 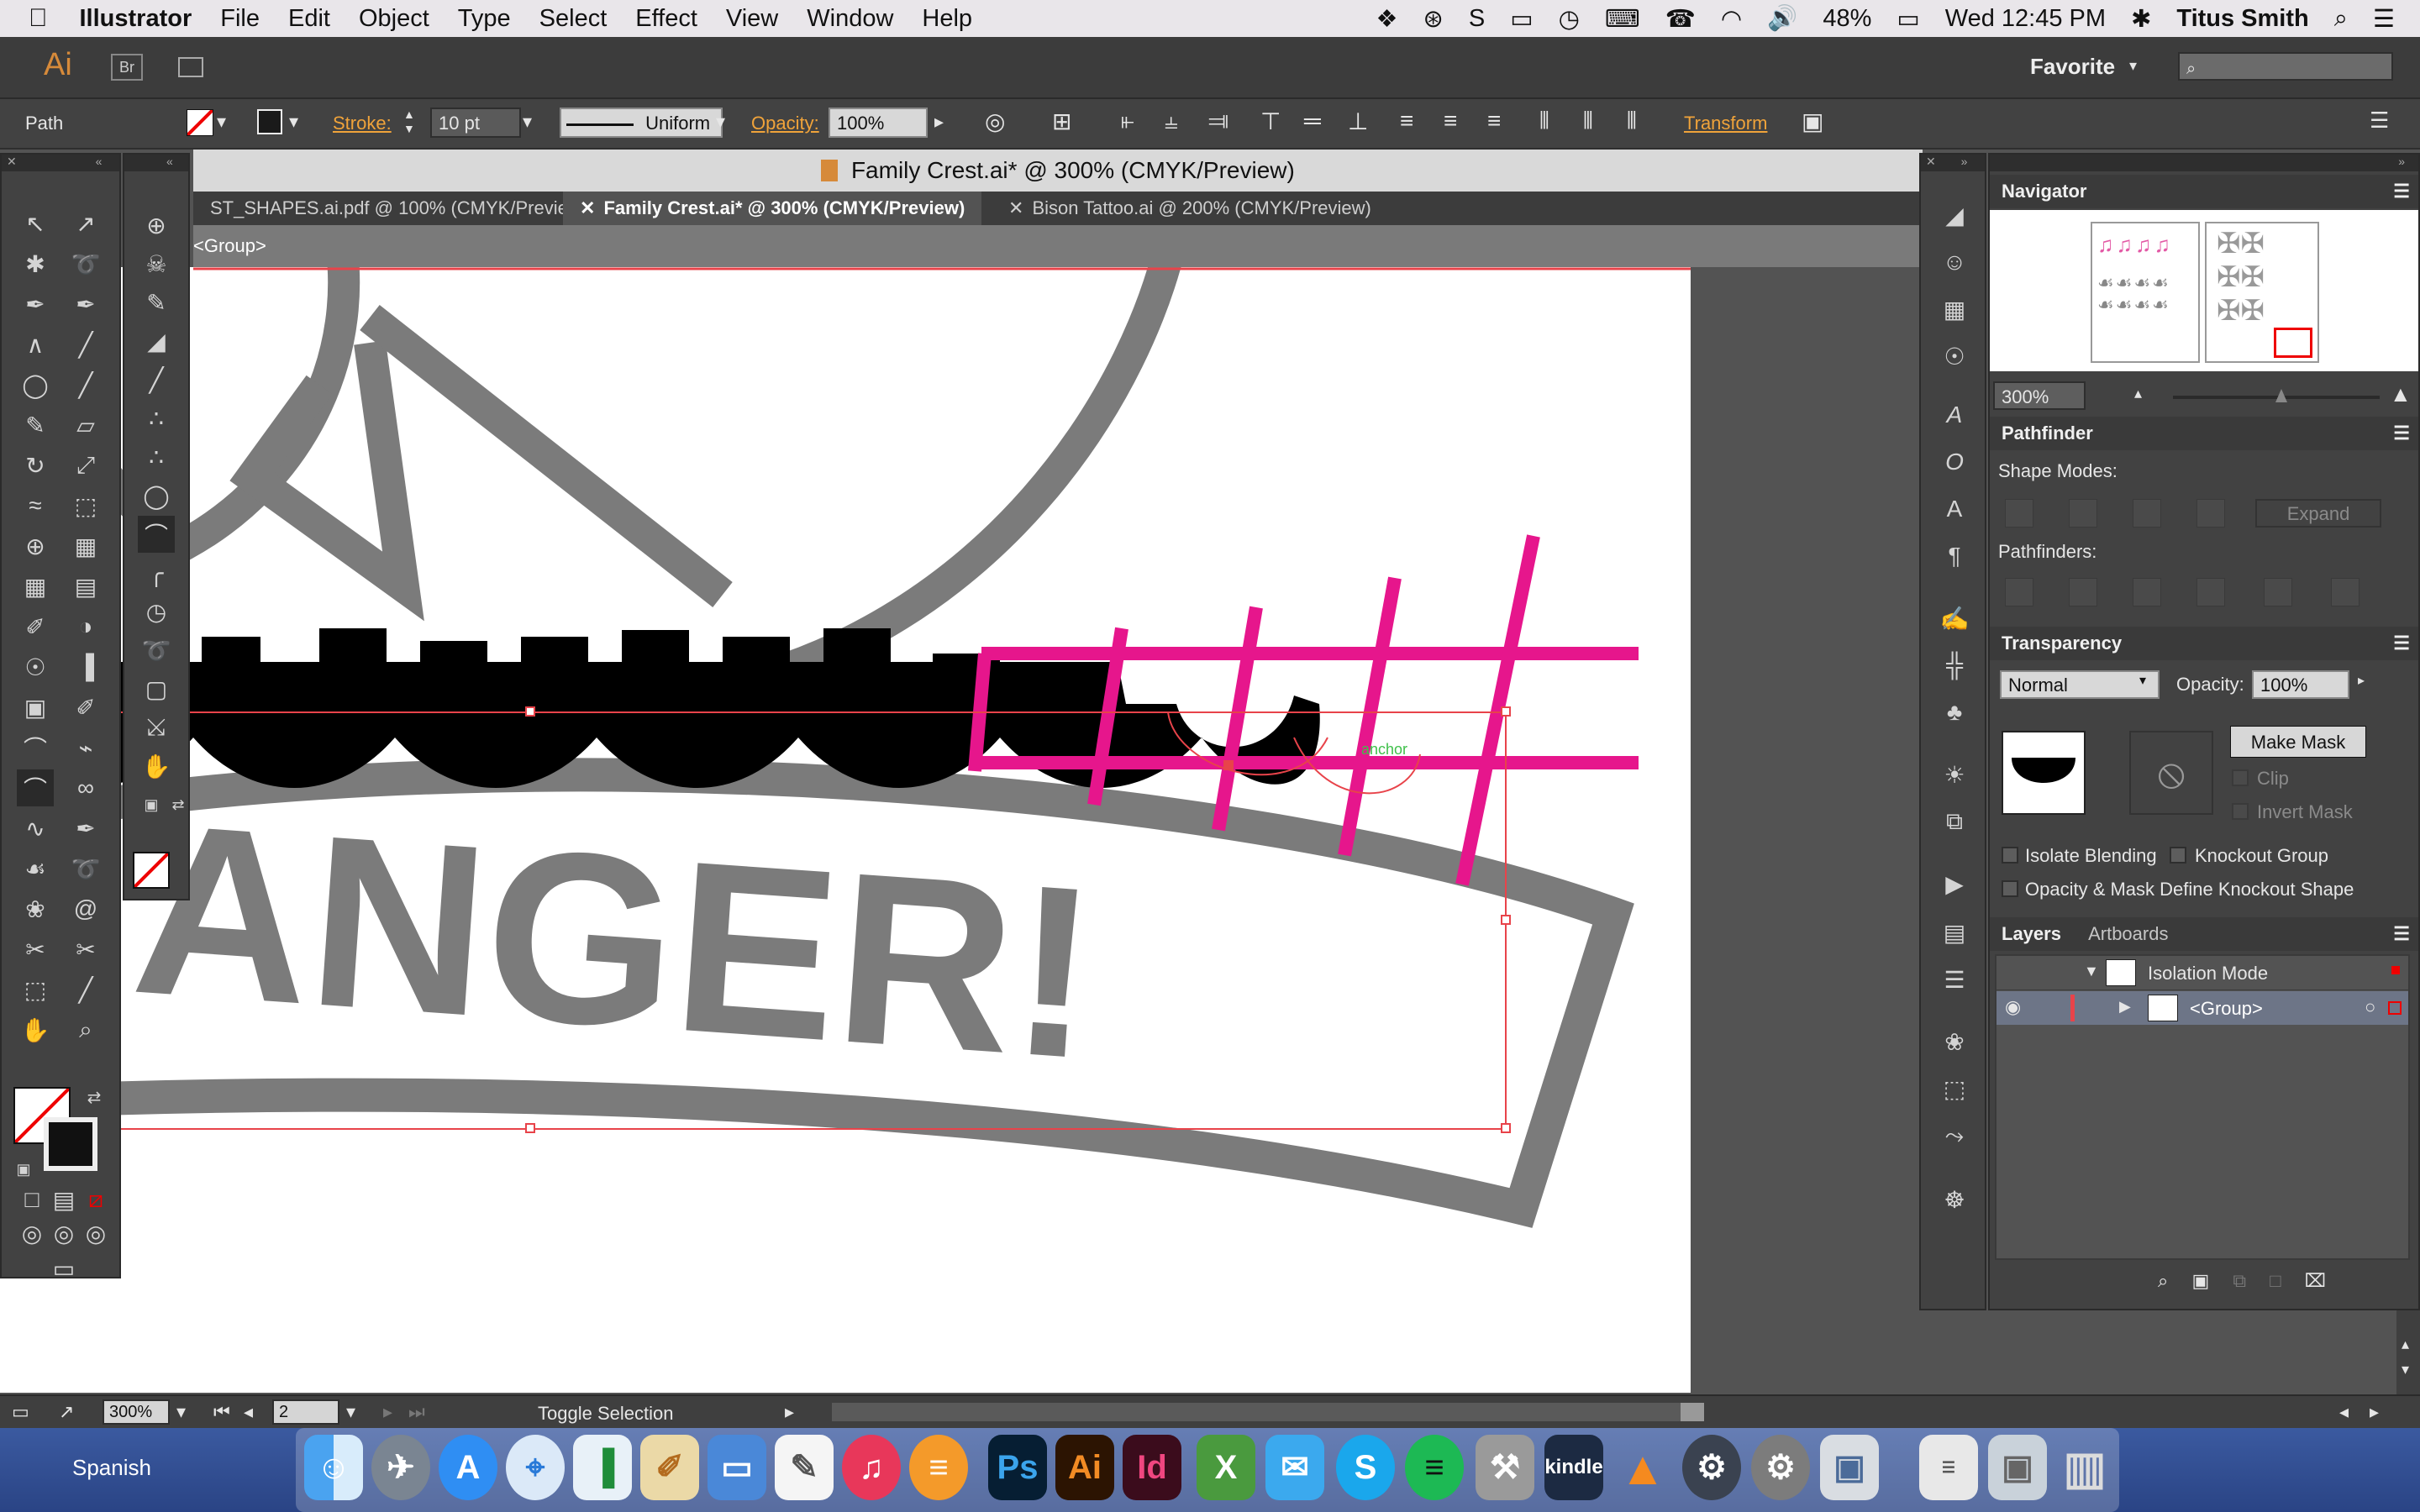 What do you see at coordinates (1622, 19) in the screenshot?
I see `keyboard-icon: ⌨` at bounding box center [1622, 19].